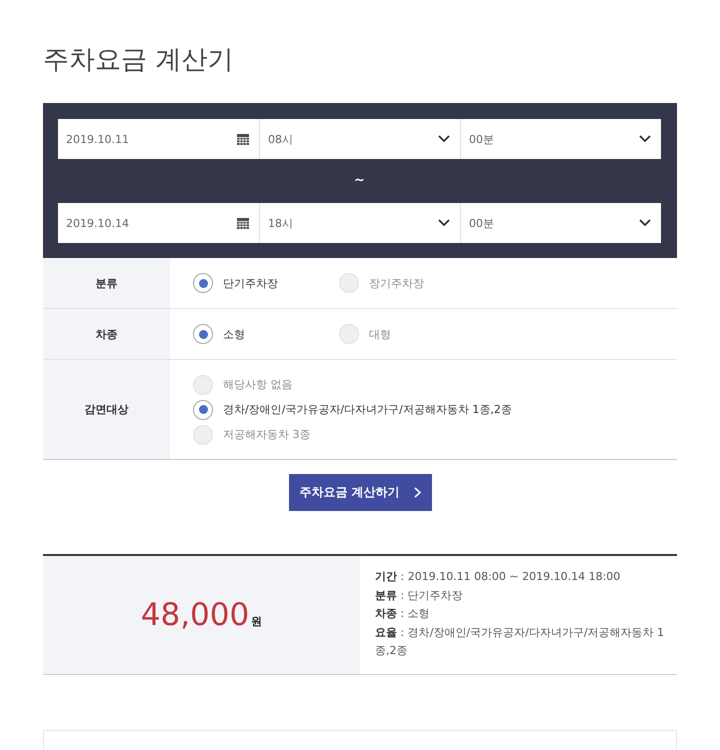 Image resolution: width=720 pixels, height=750 pixels. Describe the element at coordinates (359, 139) in the screenshot. I see `hour-dropdown: 08시` at that location.